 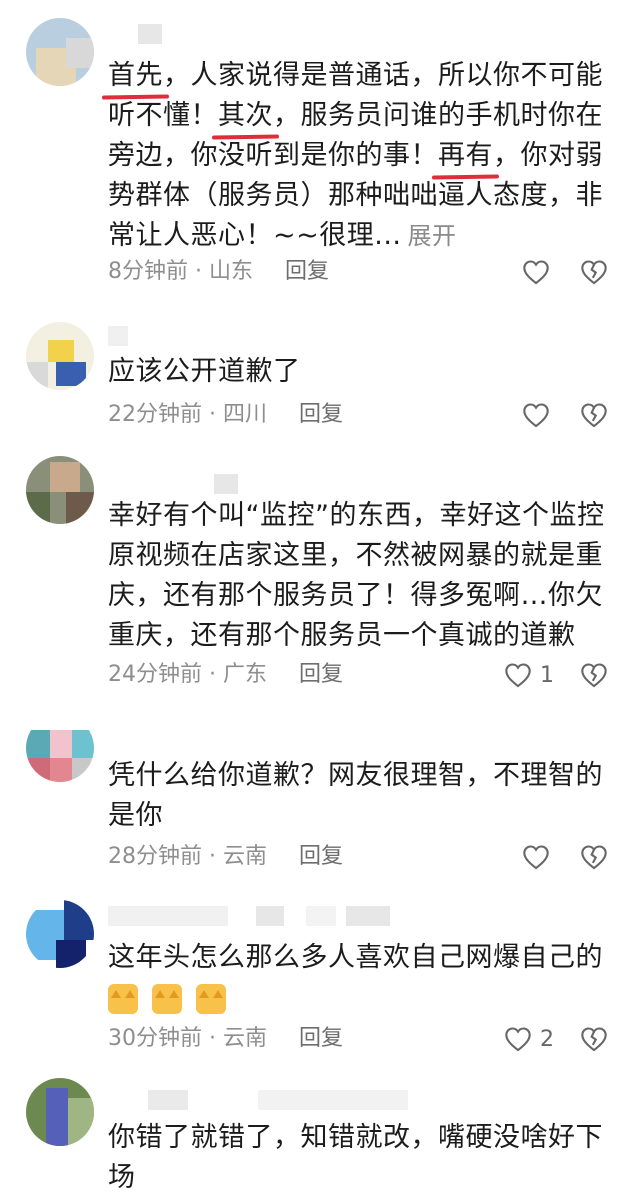 I want to click on location: 广东, so click(x=244, y=674).